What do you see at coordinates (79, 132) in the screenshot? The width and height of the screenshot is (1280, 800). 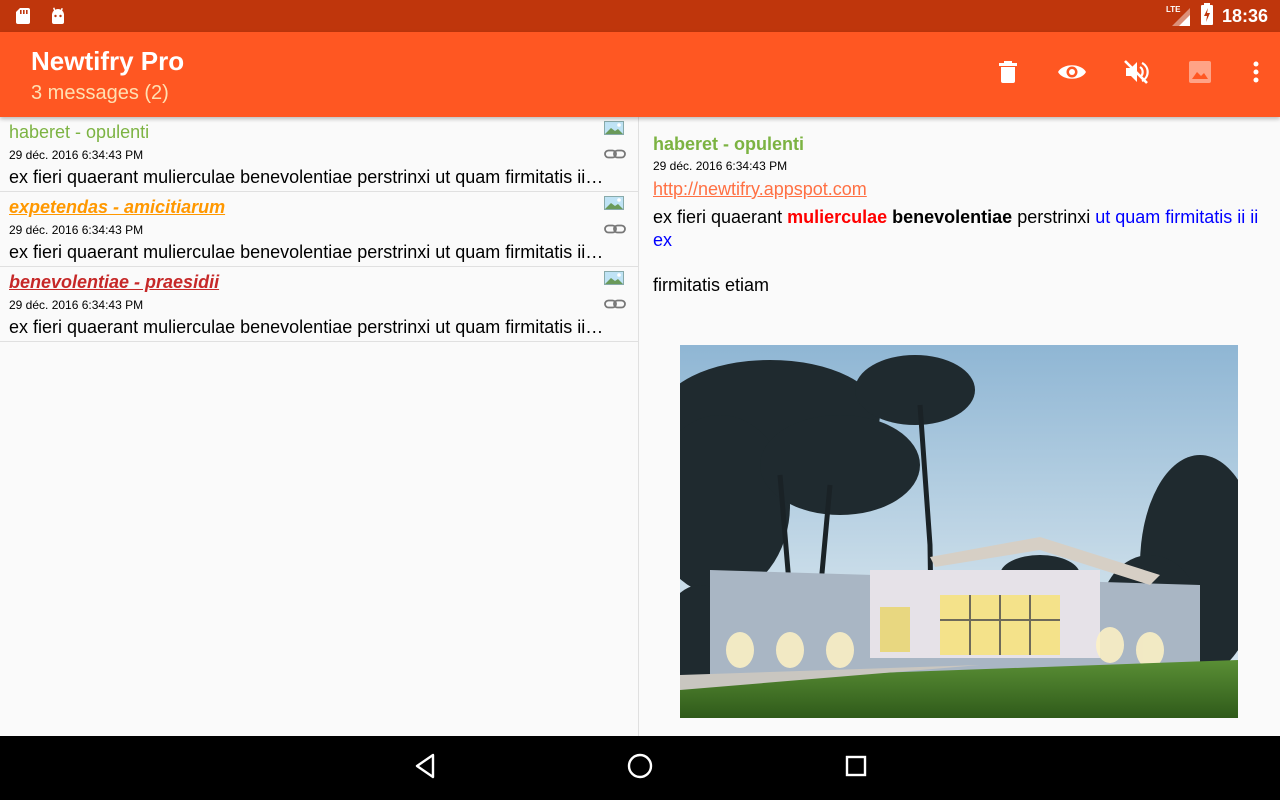 I see `message-title: haberet - opulenti` at bounding box center [79, 132].